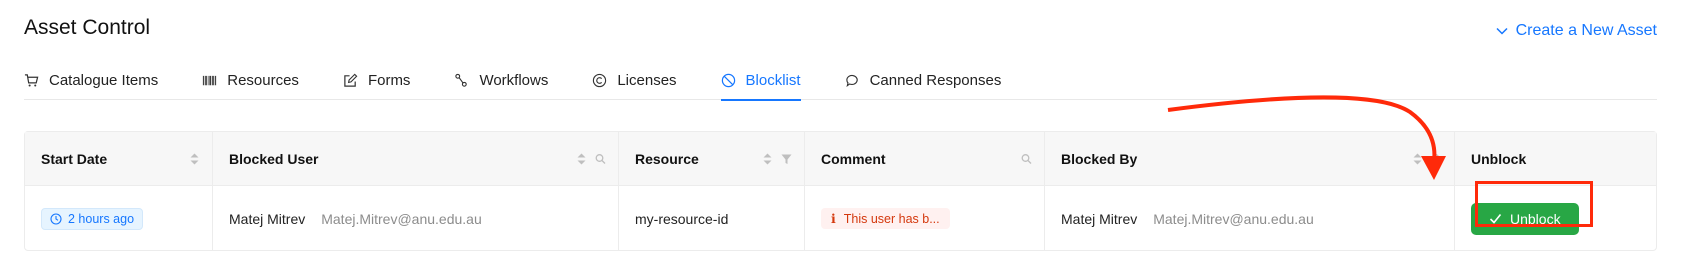  What do you see at coordinates (74, 158) in the screenshot?
I see `column-title: Start Date` at bounding box center [74, 158].